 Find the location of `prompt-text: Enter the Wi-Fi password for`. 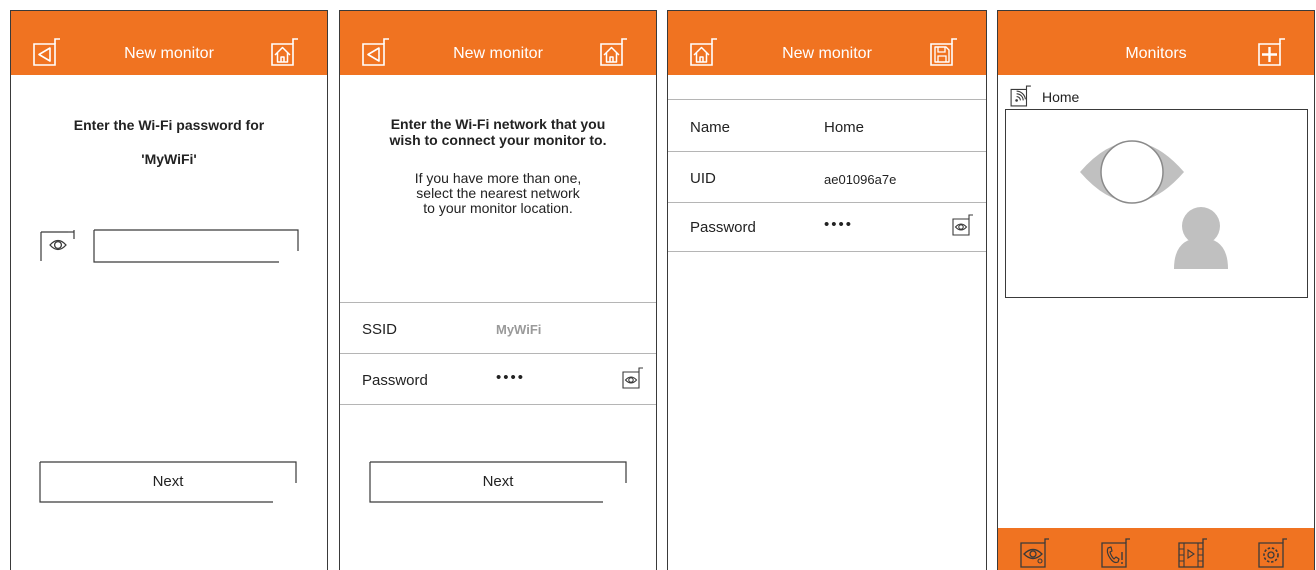

prompt-text: Enter the Wi-Fi password for is located at coordinates (169, 125).